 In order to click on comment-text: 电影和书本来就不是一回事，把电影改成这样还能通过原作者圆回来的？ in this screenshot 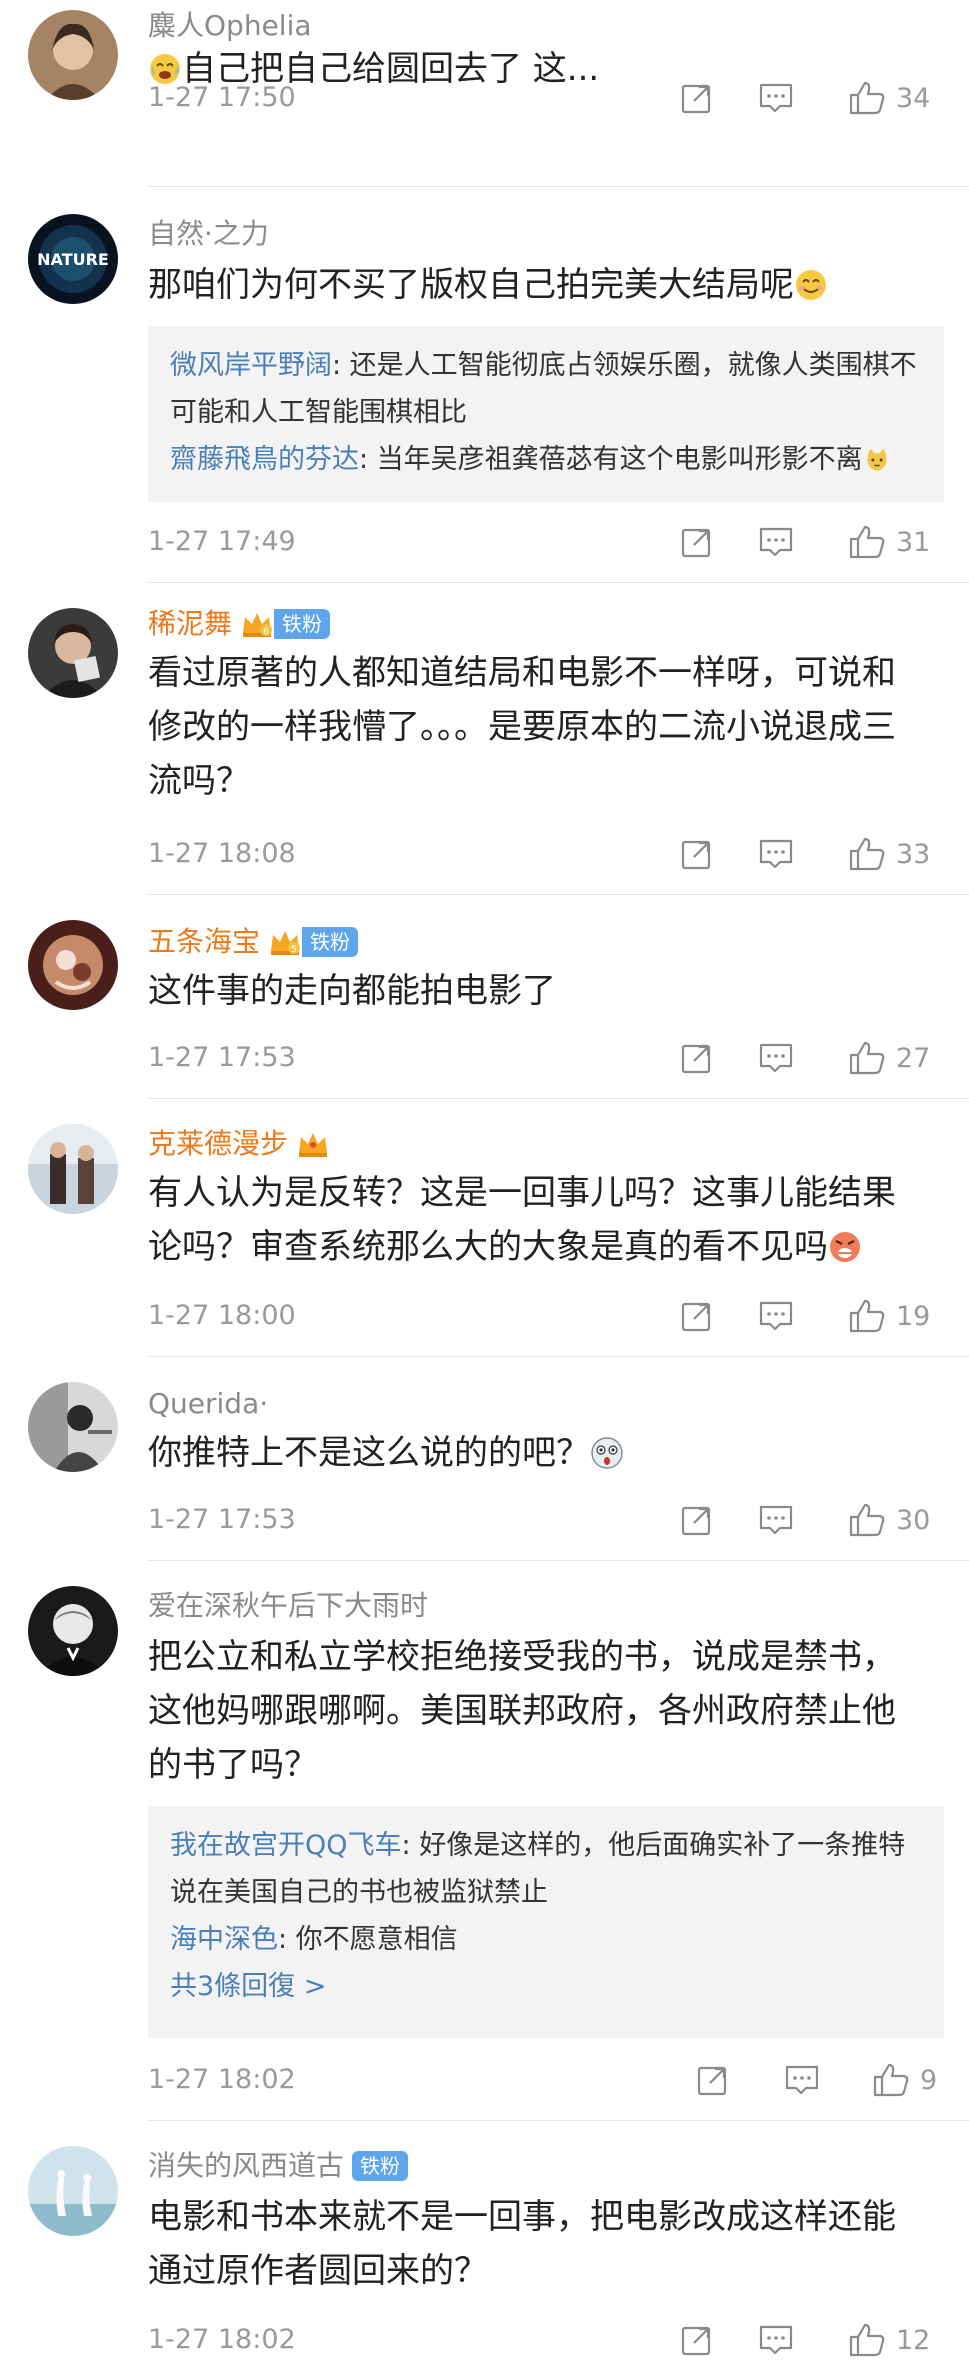, I will do `click(538, 2244)`.